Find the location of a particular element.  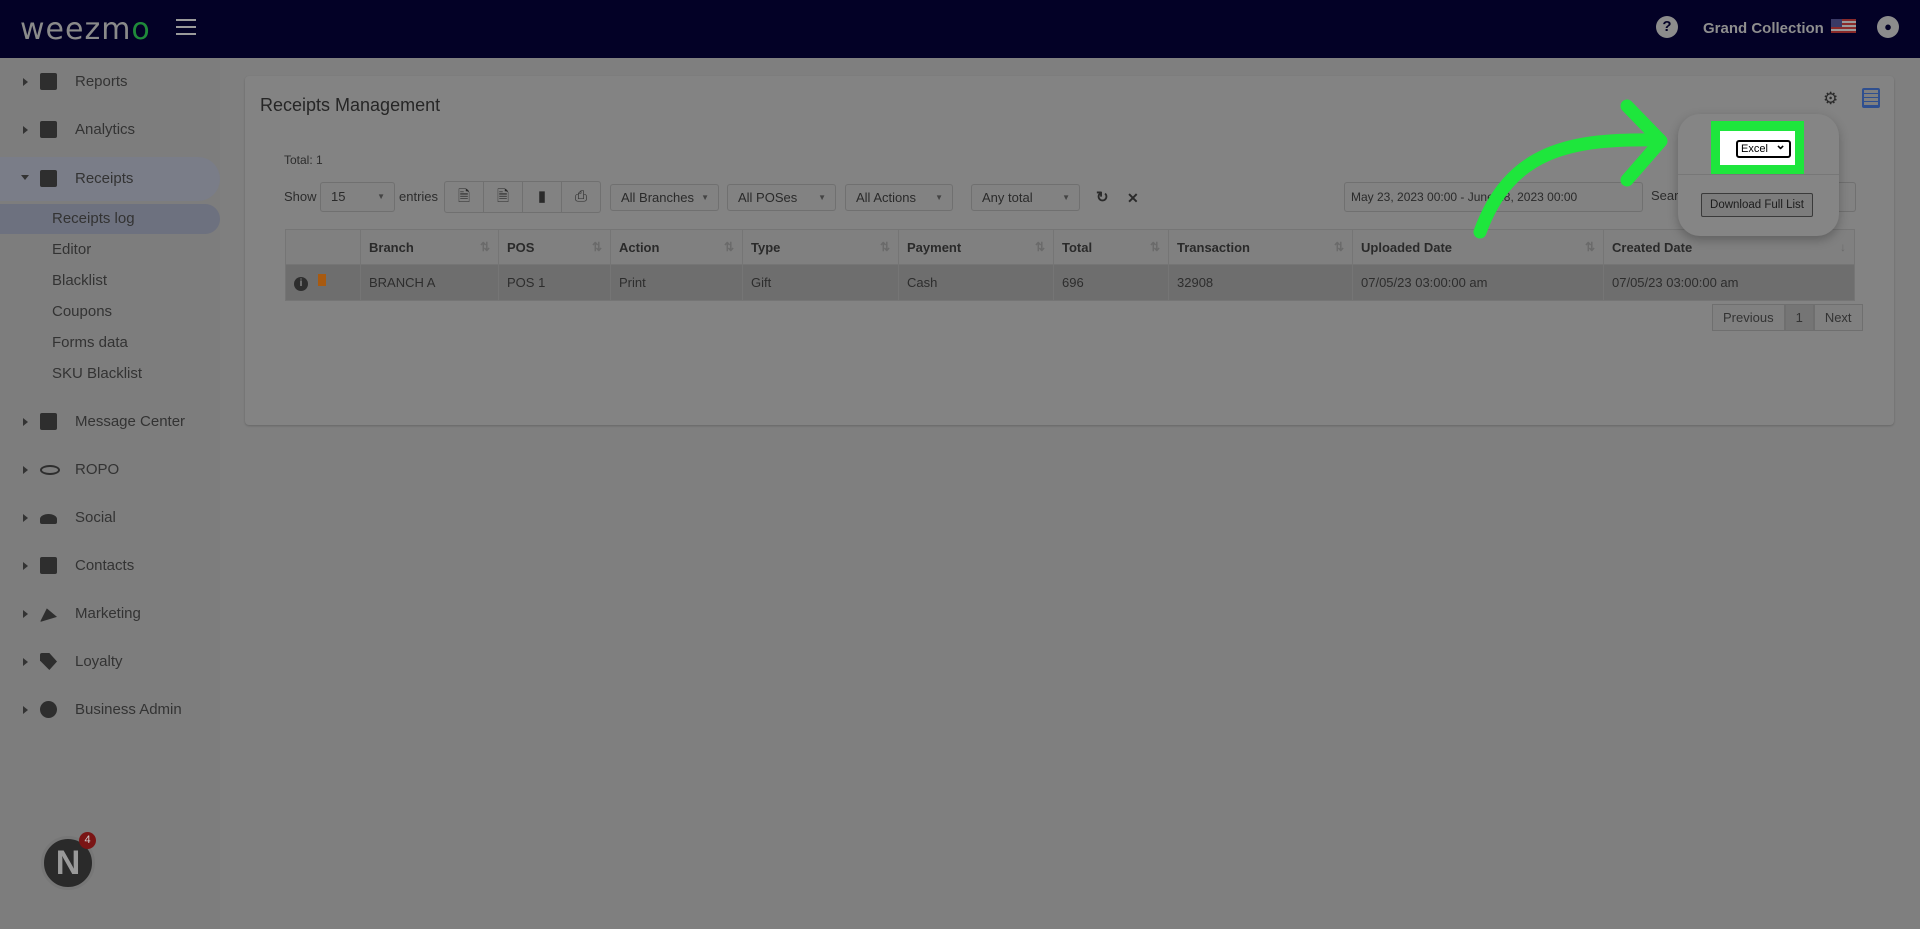

arrow-shaft is located at coordinates (1570, 186).